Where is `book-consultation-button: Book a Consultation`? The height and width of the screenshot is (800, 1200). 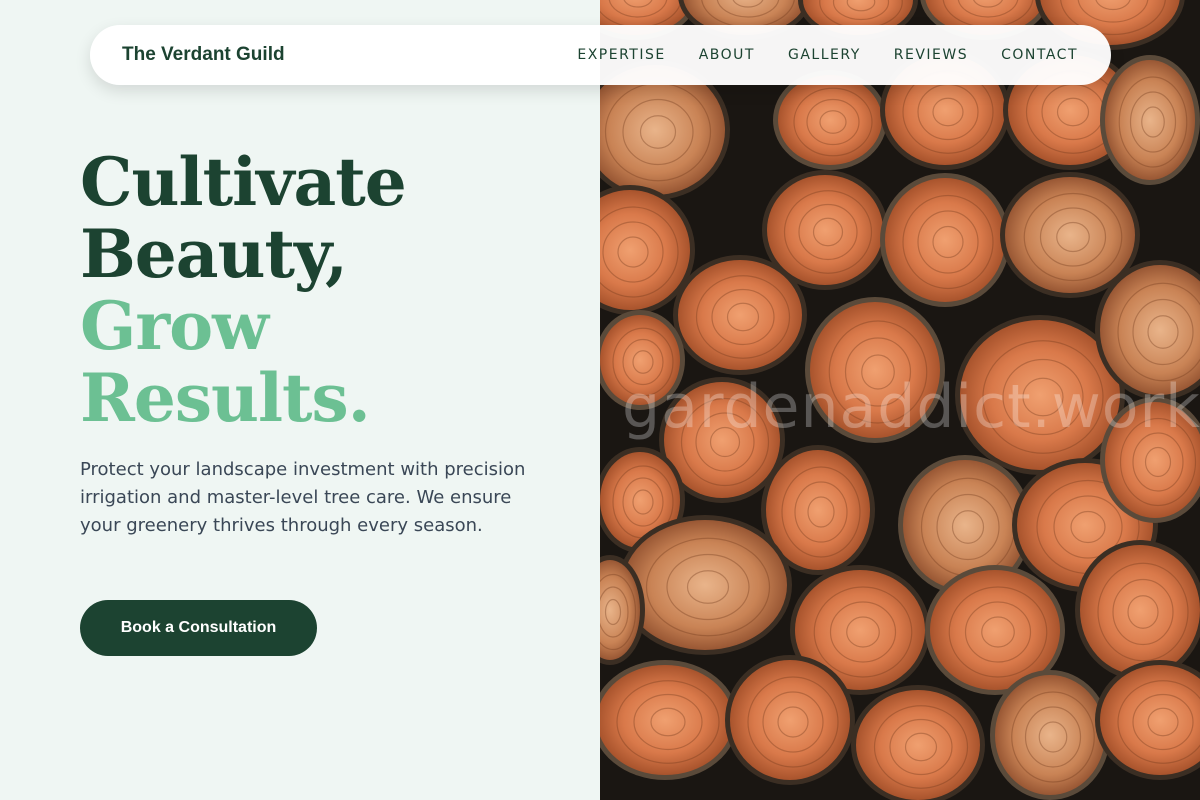 book-consultation-button: Book a Consultation is located at coordinates (198, 628).